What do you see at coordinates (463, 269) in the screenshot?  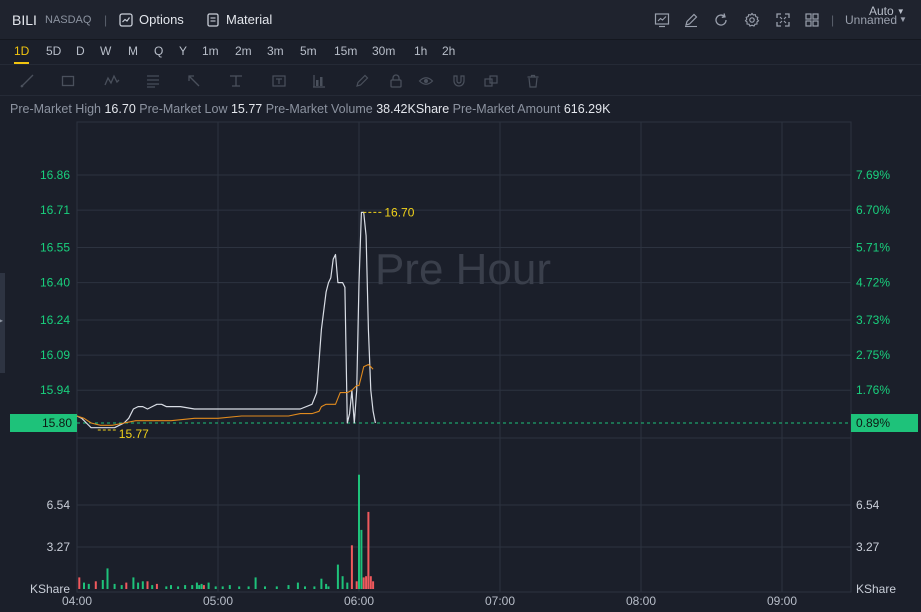 I see `watermark-text: Pre Hour` at bounding box center [463, 269].